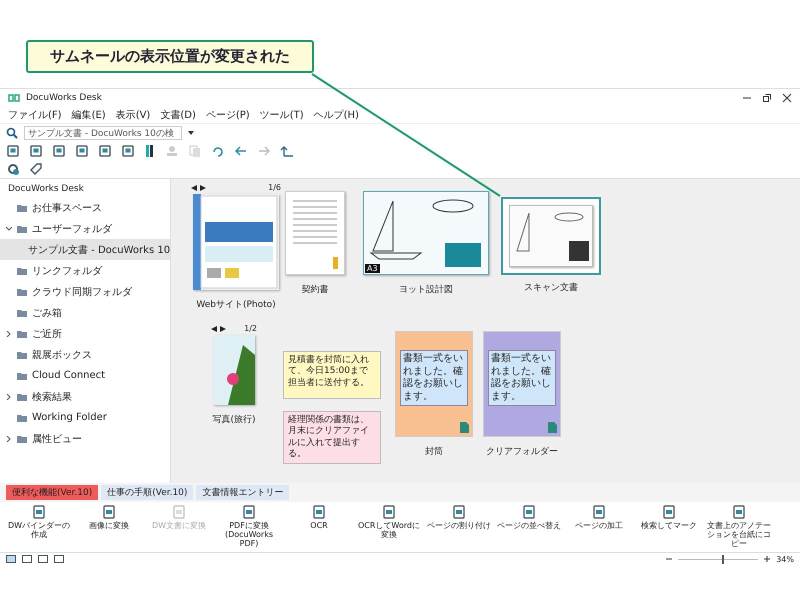 The height and width of the screenshot is (600, 800). Describe the element at coordinates (739, 527) in the screenshot. I see `action-button: 文書上のアノテーションを台紙にコピー` at that location.